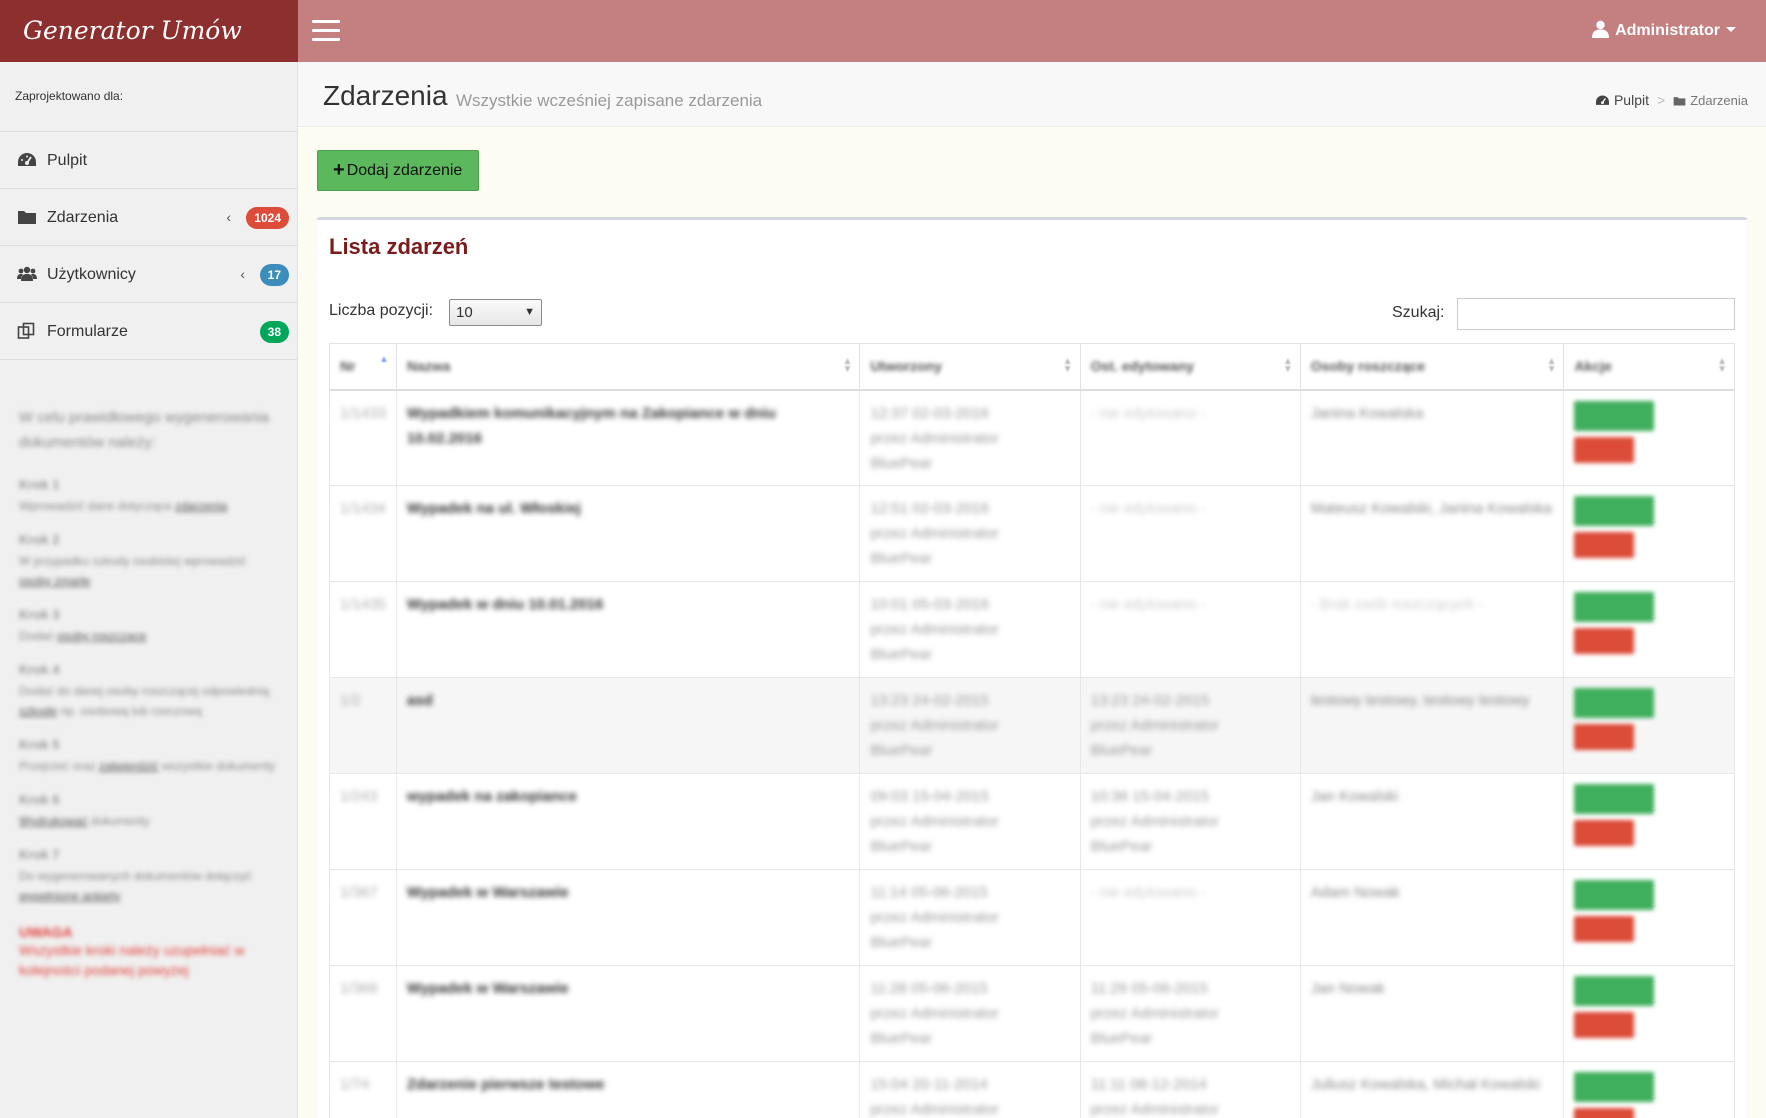  Describe the element at coordinates (1432, 725) in the screenshot. I see `cell-people: testowy testowy, testowy testowy` at that location.